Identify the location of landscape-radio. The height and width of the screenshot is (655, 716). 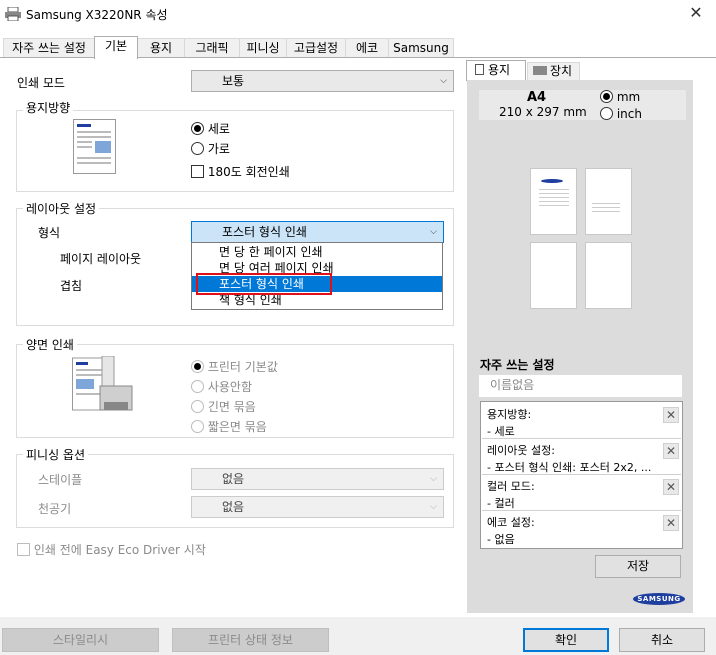
(197, 148).